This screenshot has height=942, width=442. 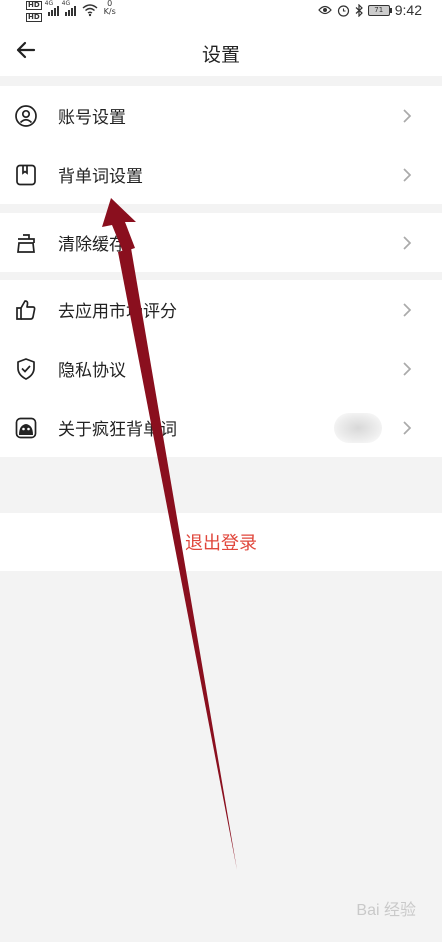 I want to click on broom-icon, so click(x=26, y=243).